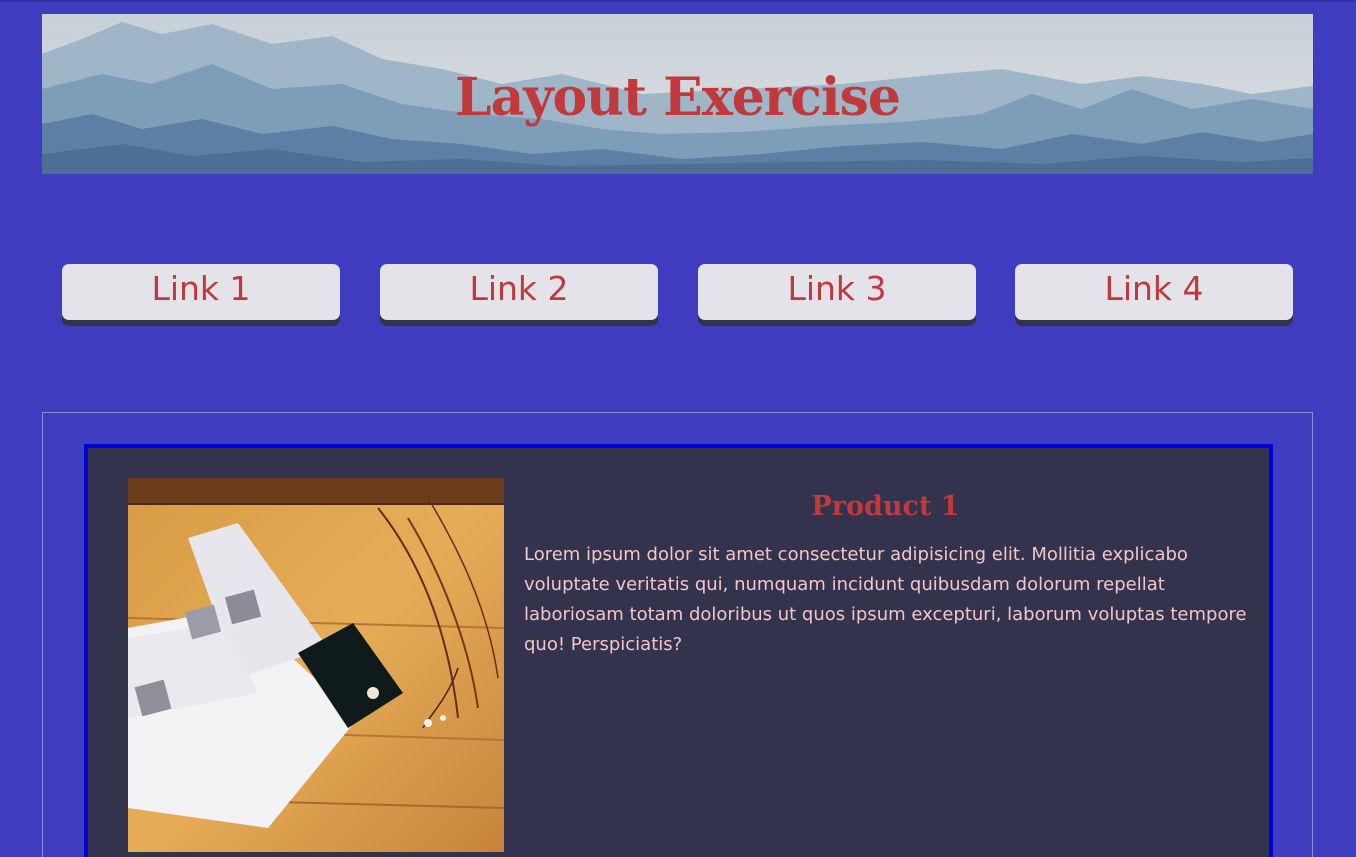 Image resolution: width=1356 pixels, height=857 pixels. What do you see at coordinates (837, 292) in the screenshot?
I see `nav-link-3: Link 3` at bounding box center [837, 292].